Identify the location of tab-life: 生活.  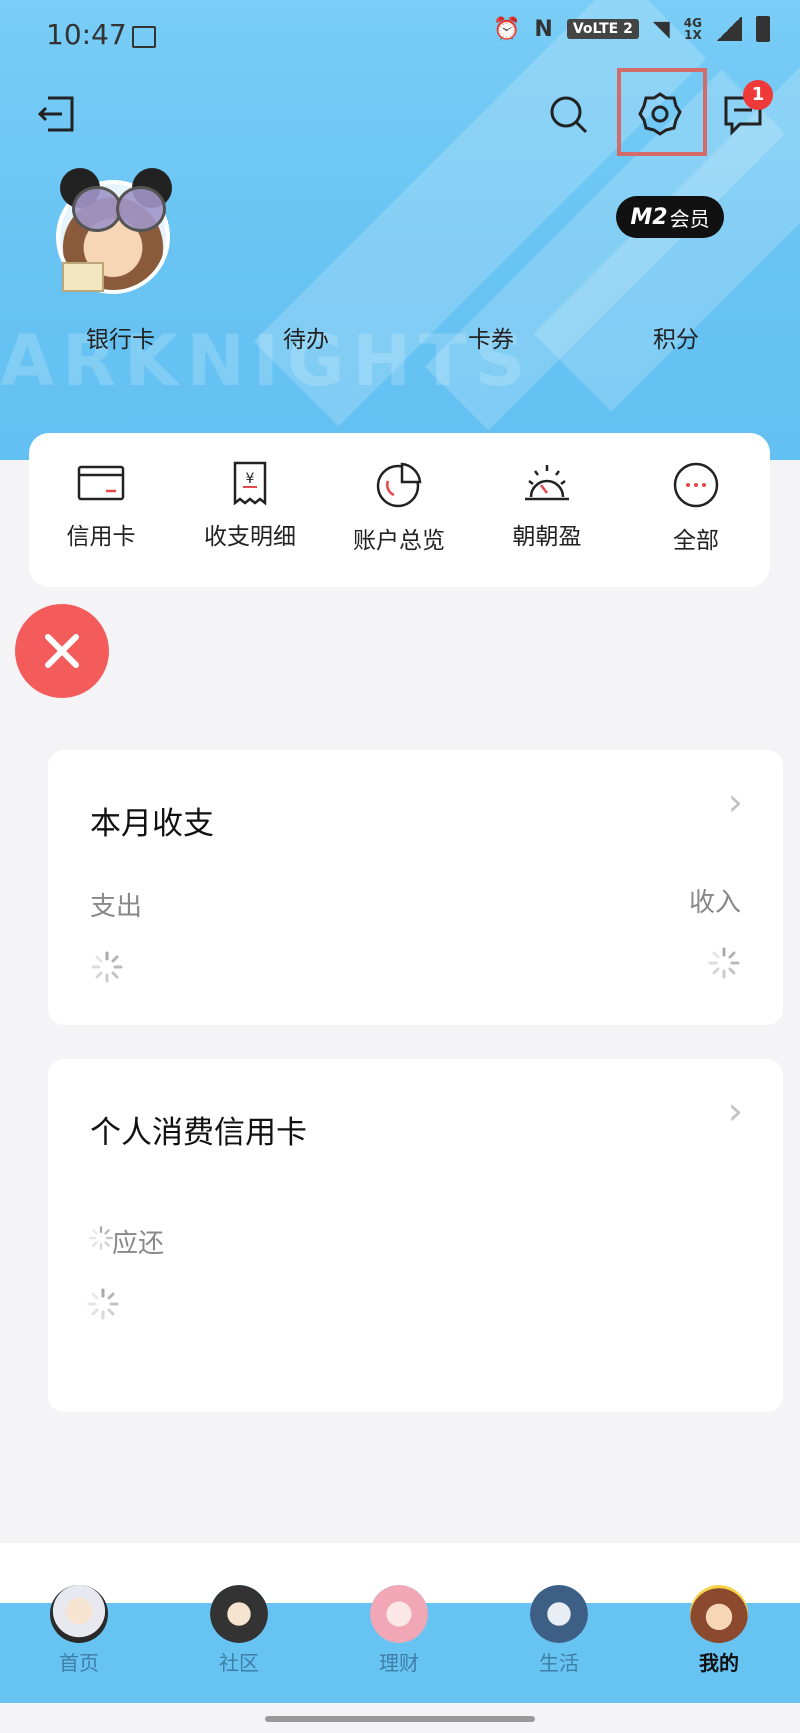
(559, 1630).